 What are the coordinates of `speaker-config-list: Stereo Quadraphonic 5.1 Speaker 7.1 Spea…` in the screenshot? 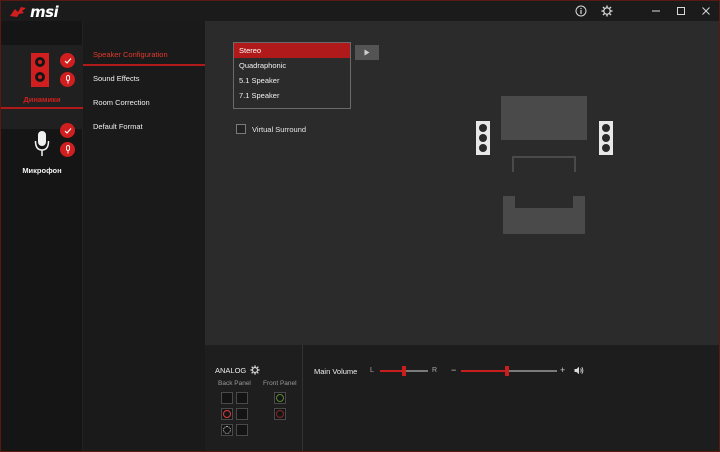 It's located at (292, 75).